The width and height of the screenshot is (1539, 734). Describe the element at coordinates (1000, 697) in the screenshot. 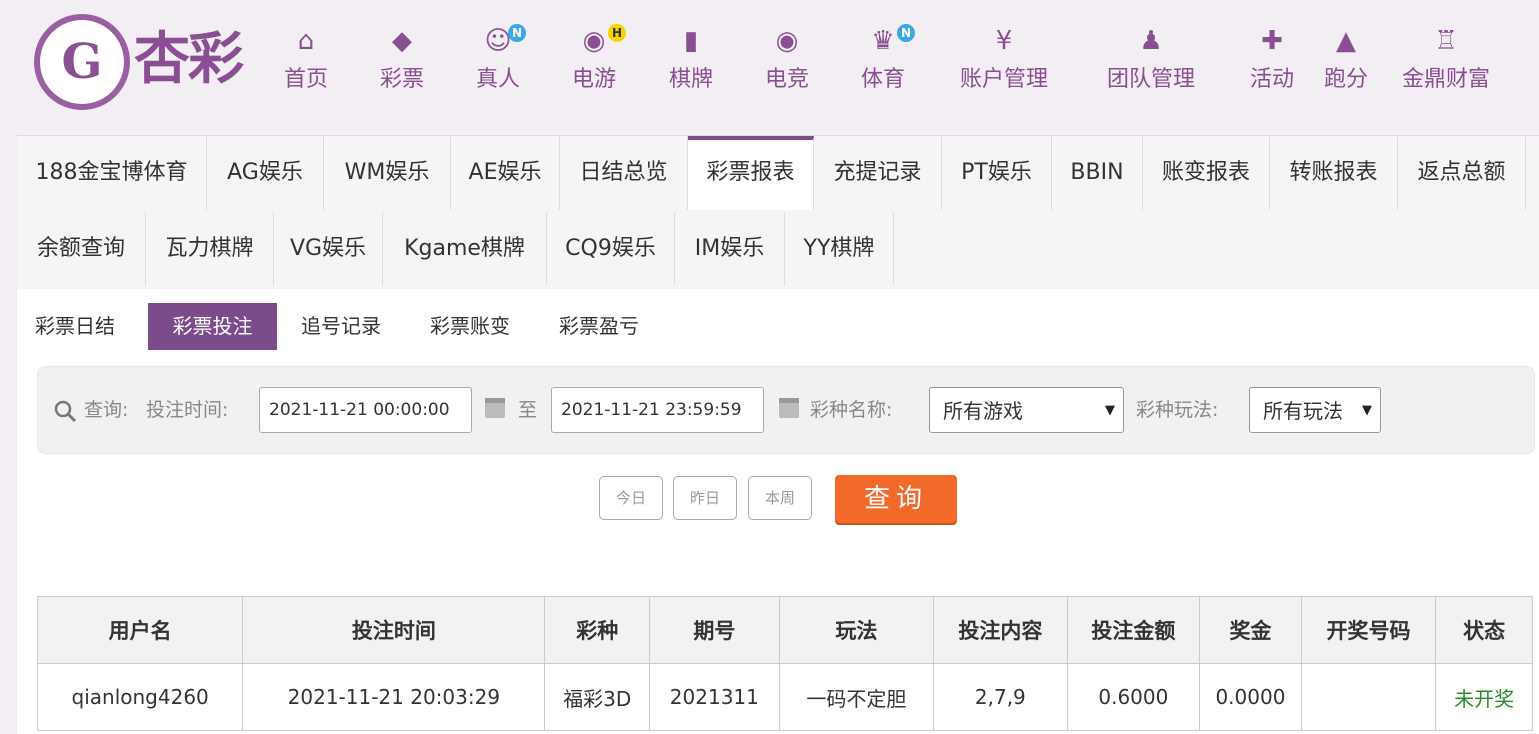

I see `cell-bet-content: 2,7,9` at that location.